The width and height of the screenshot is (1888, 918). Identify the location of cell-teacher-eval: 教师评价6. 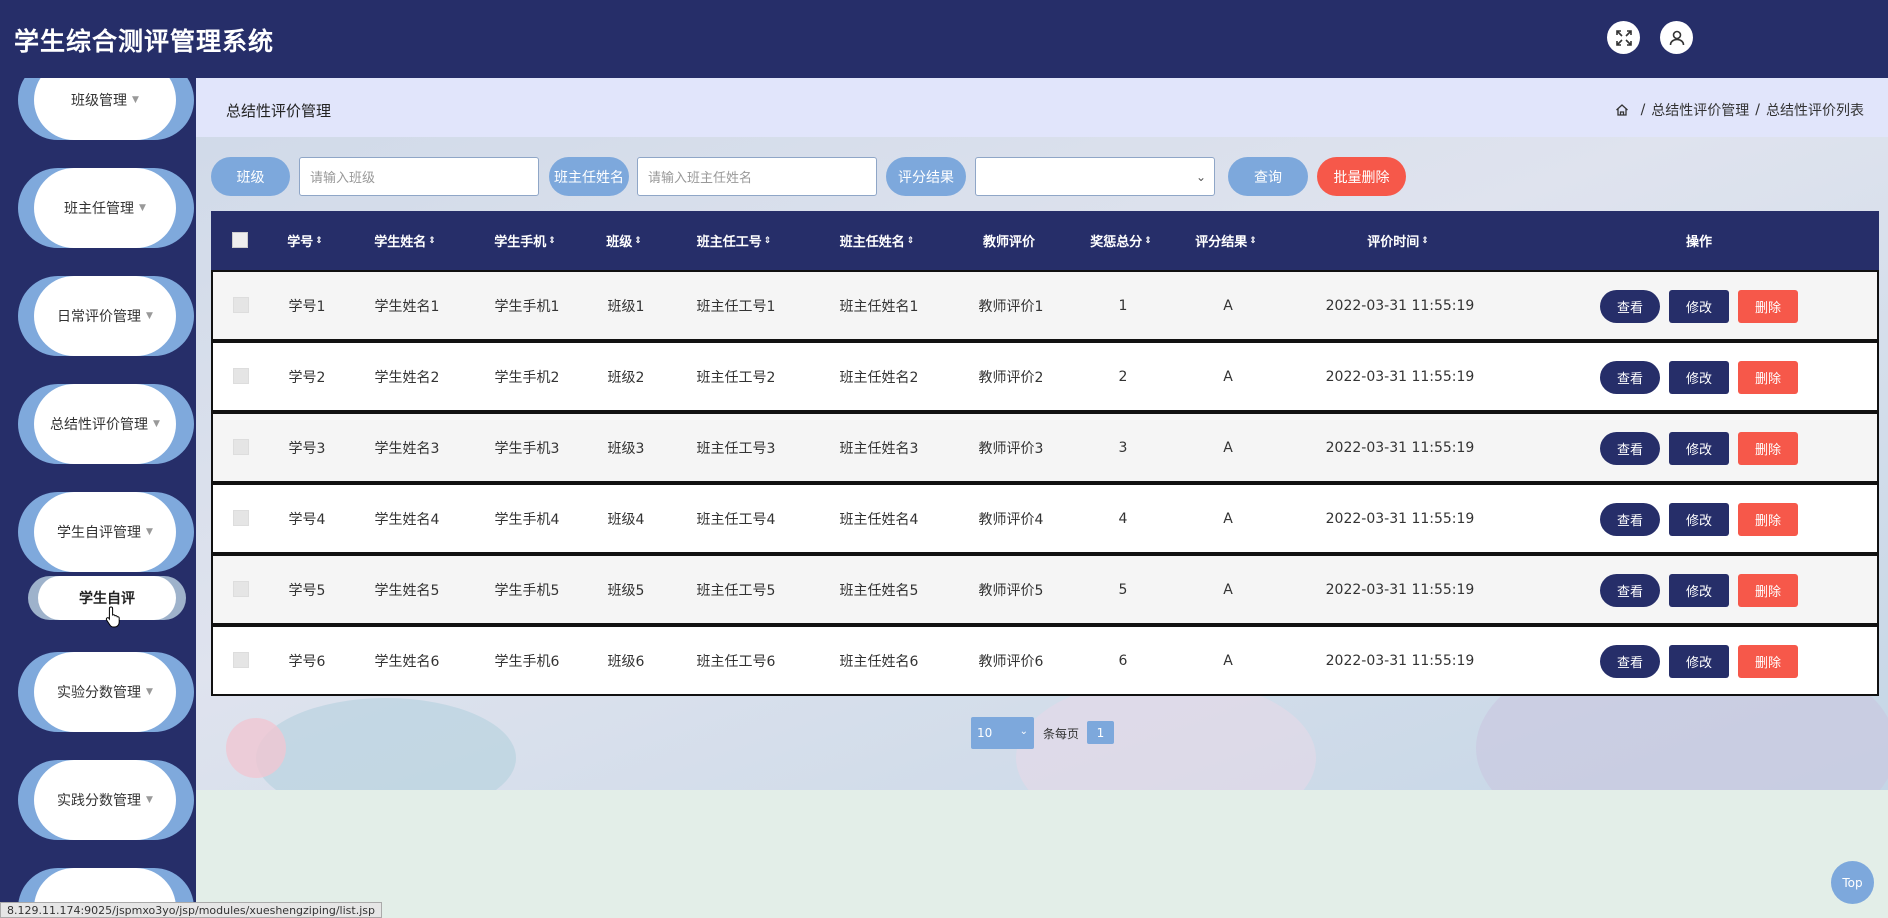
(1011, 661).